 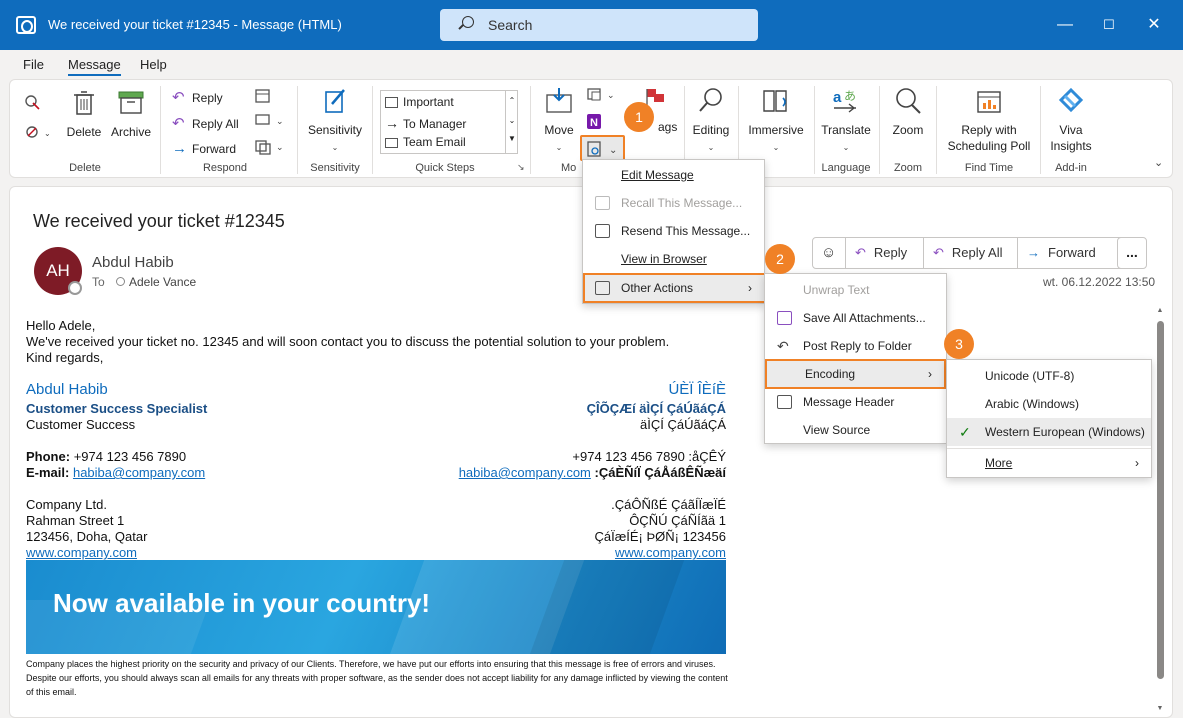 What do you see at coordinates (602, 288) in the screenshot?
I see `other-actions-icon` at bounding box center [602, 288].